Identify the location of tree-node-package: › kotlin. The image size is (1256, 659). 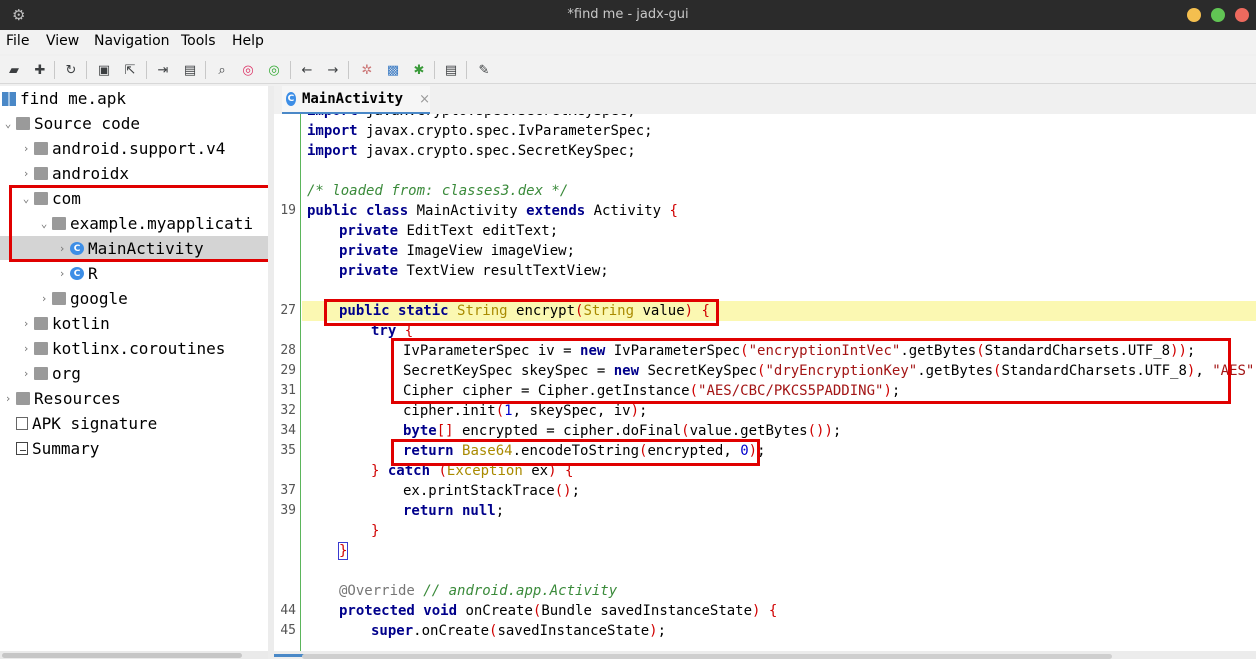
(64, 323).